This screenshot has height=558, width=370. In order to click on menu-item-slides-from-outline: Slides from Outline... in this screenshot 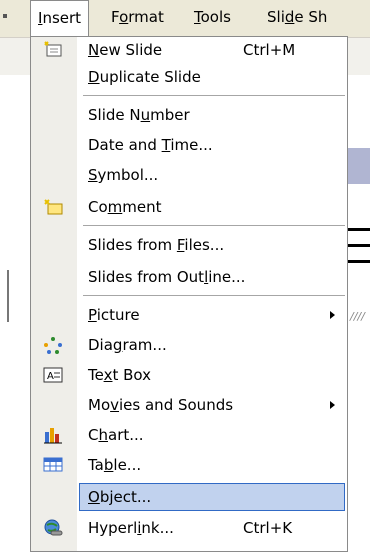, I will do `click(189, 277)`.